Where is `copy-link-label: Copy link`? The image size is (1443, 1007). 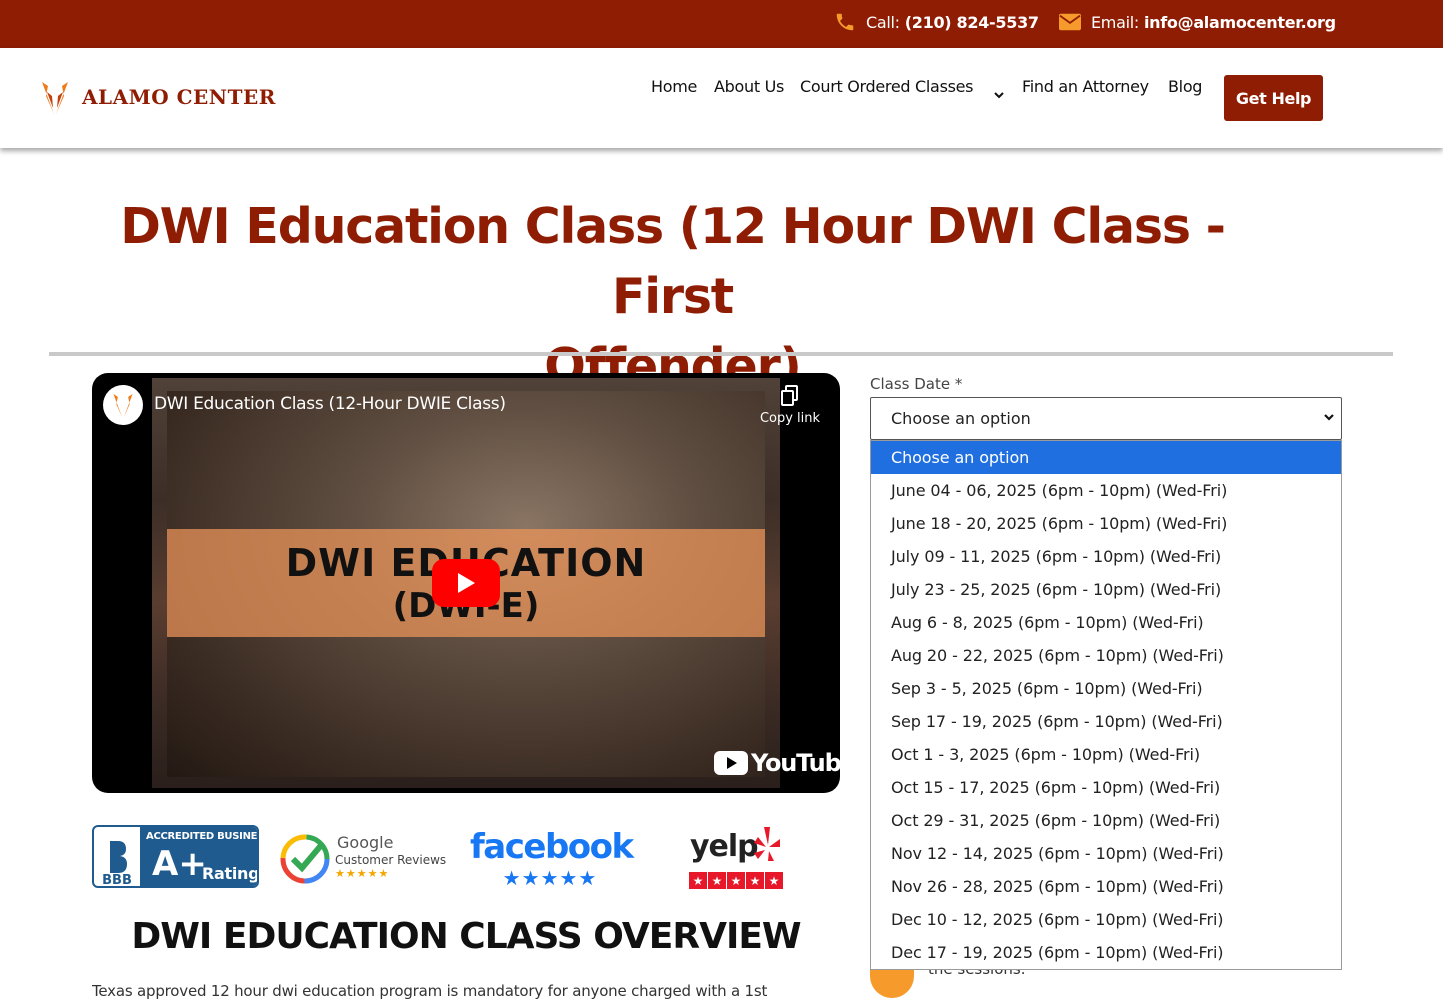 copy-link-label: Copy link is located at coordinates (790, 418).